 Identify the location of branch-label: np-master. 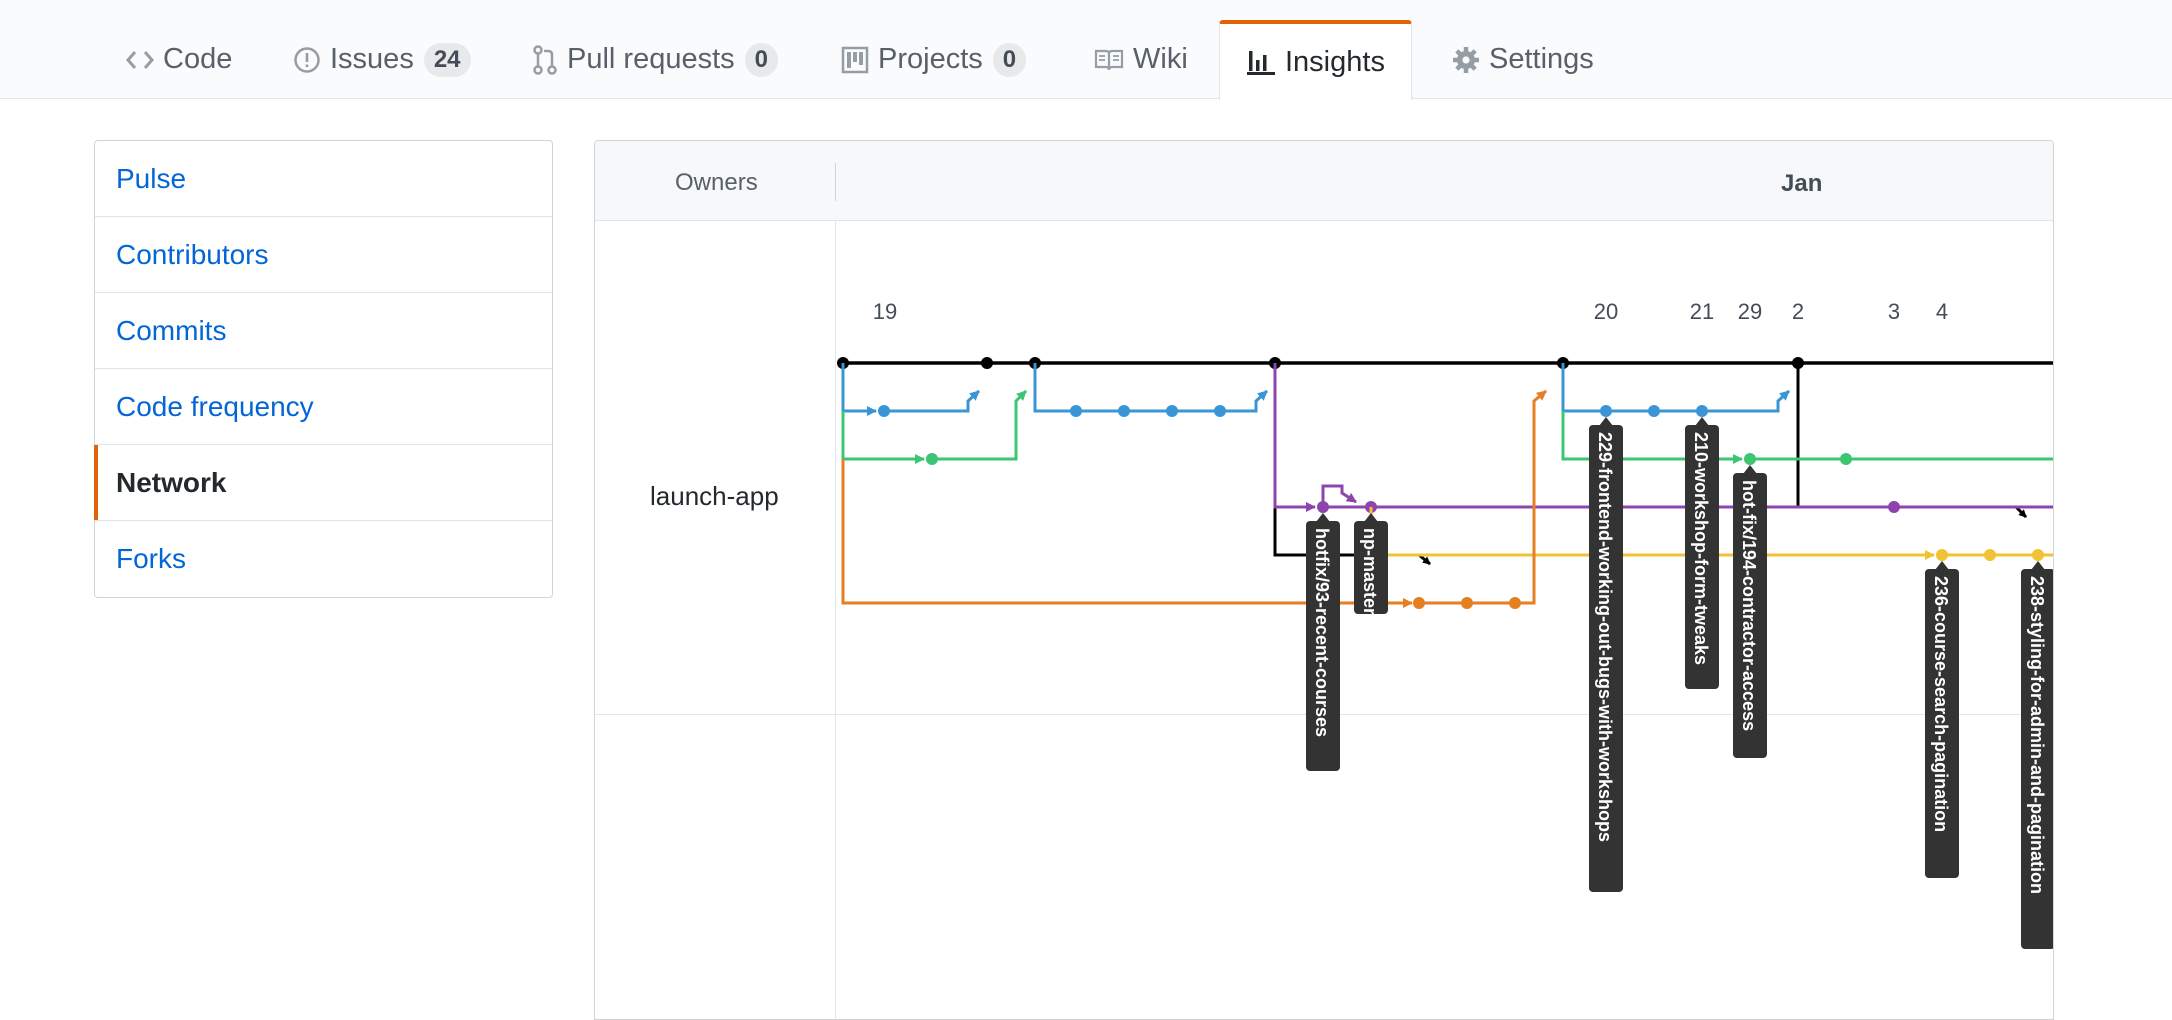
(1371, 564).